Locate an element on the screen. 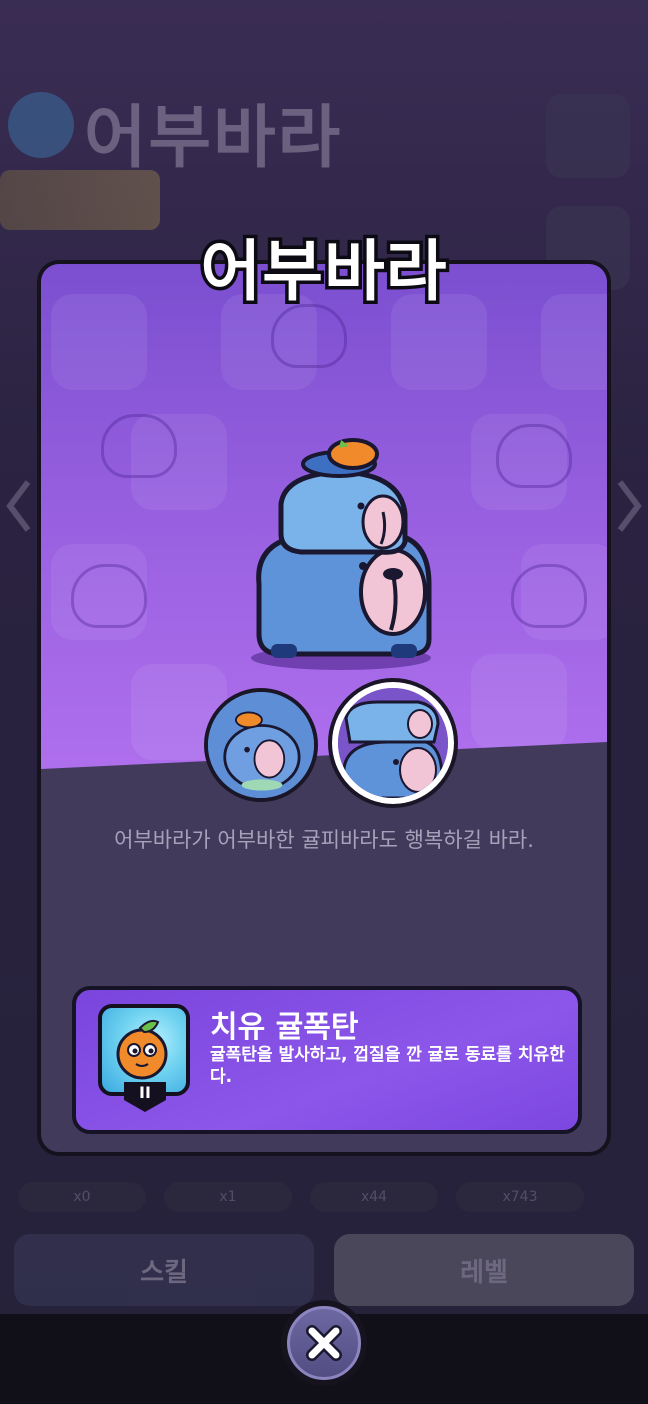 Image resolution: width=648 pixels, height=1404 pixels. background-tab: x1 is located at coordinates (228, 1197).